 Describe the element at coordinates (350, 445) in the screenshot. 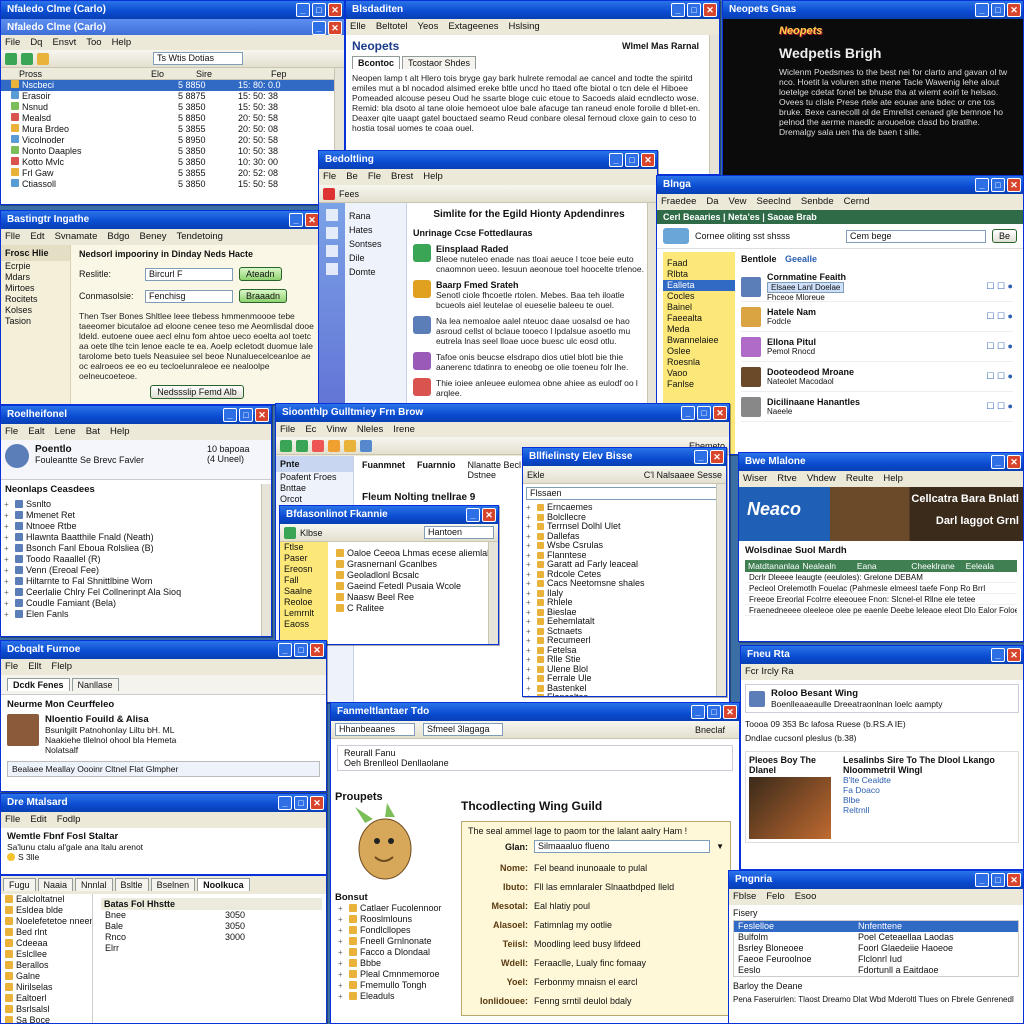

I see `favorites-icon` at that location.